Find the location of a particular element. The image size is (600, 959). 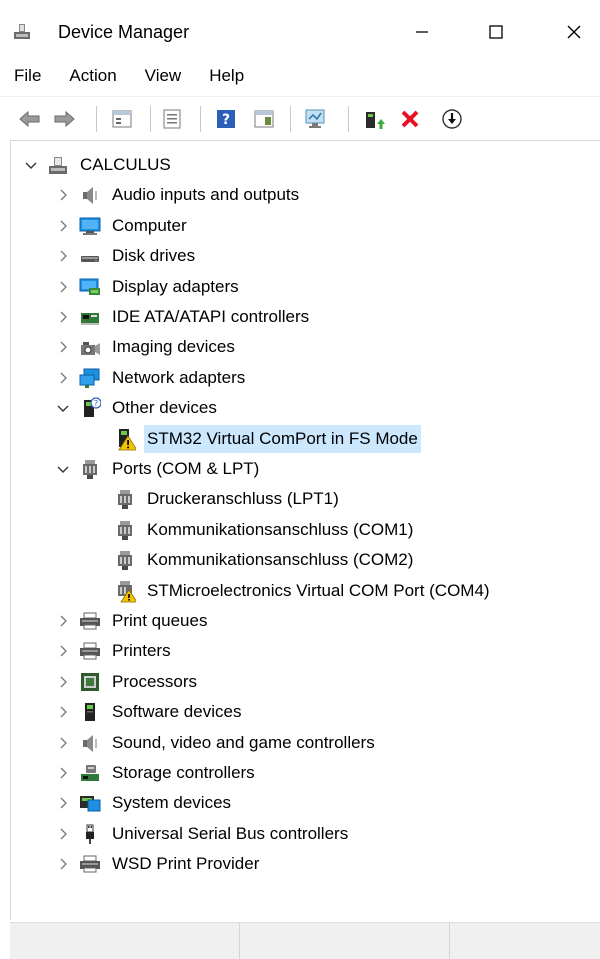

tree-category-expanded: ? Other devices is located at coordinates (137, 408).